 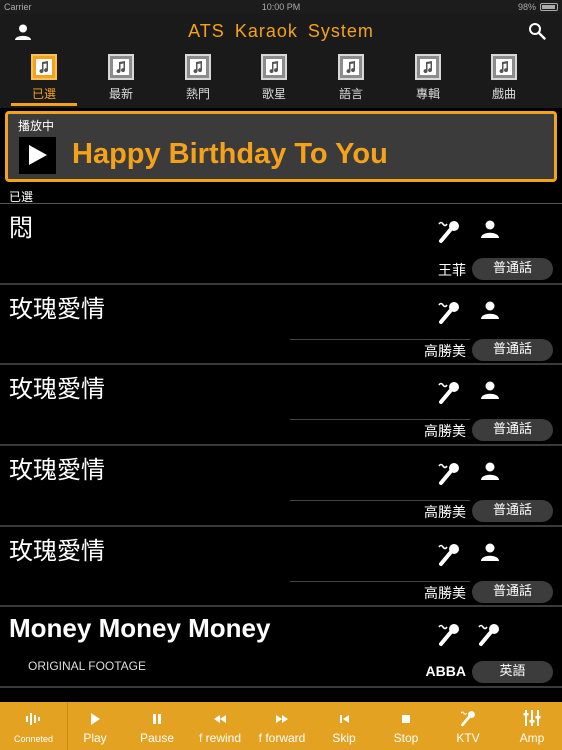 I want to click on tab-newest: 最新, so click(x=121, y=80).